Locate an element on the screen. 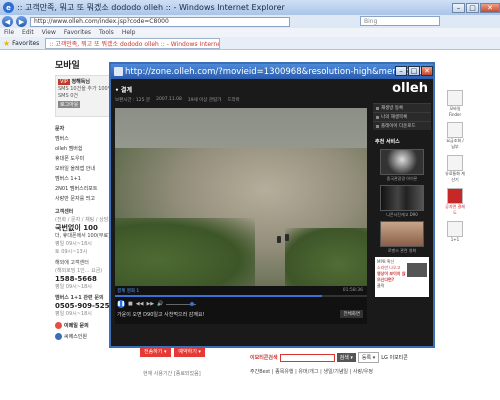  rail-item: 유료통화 계산기 is located at coordinates (455, 169).